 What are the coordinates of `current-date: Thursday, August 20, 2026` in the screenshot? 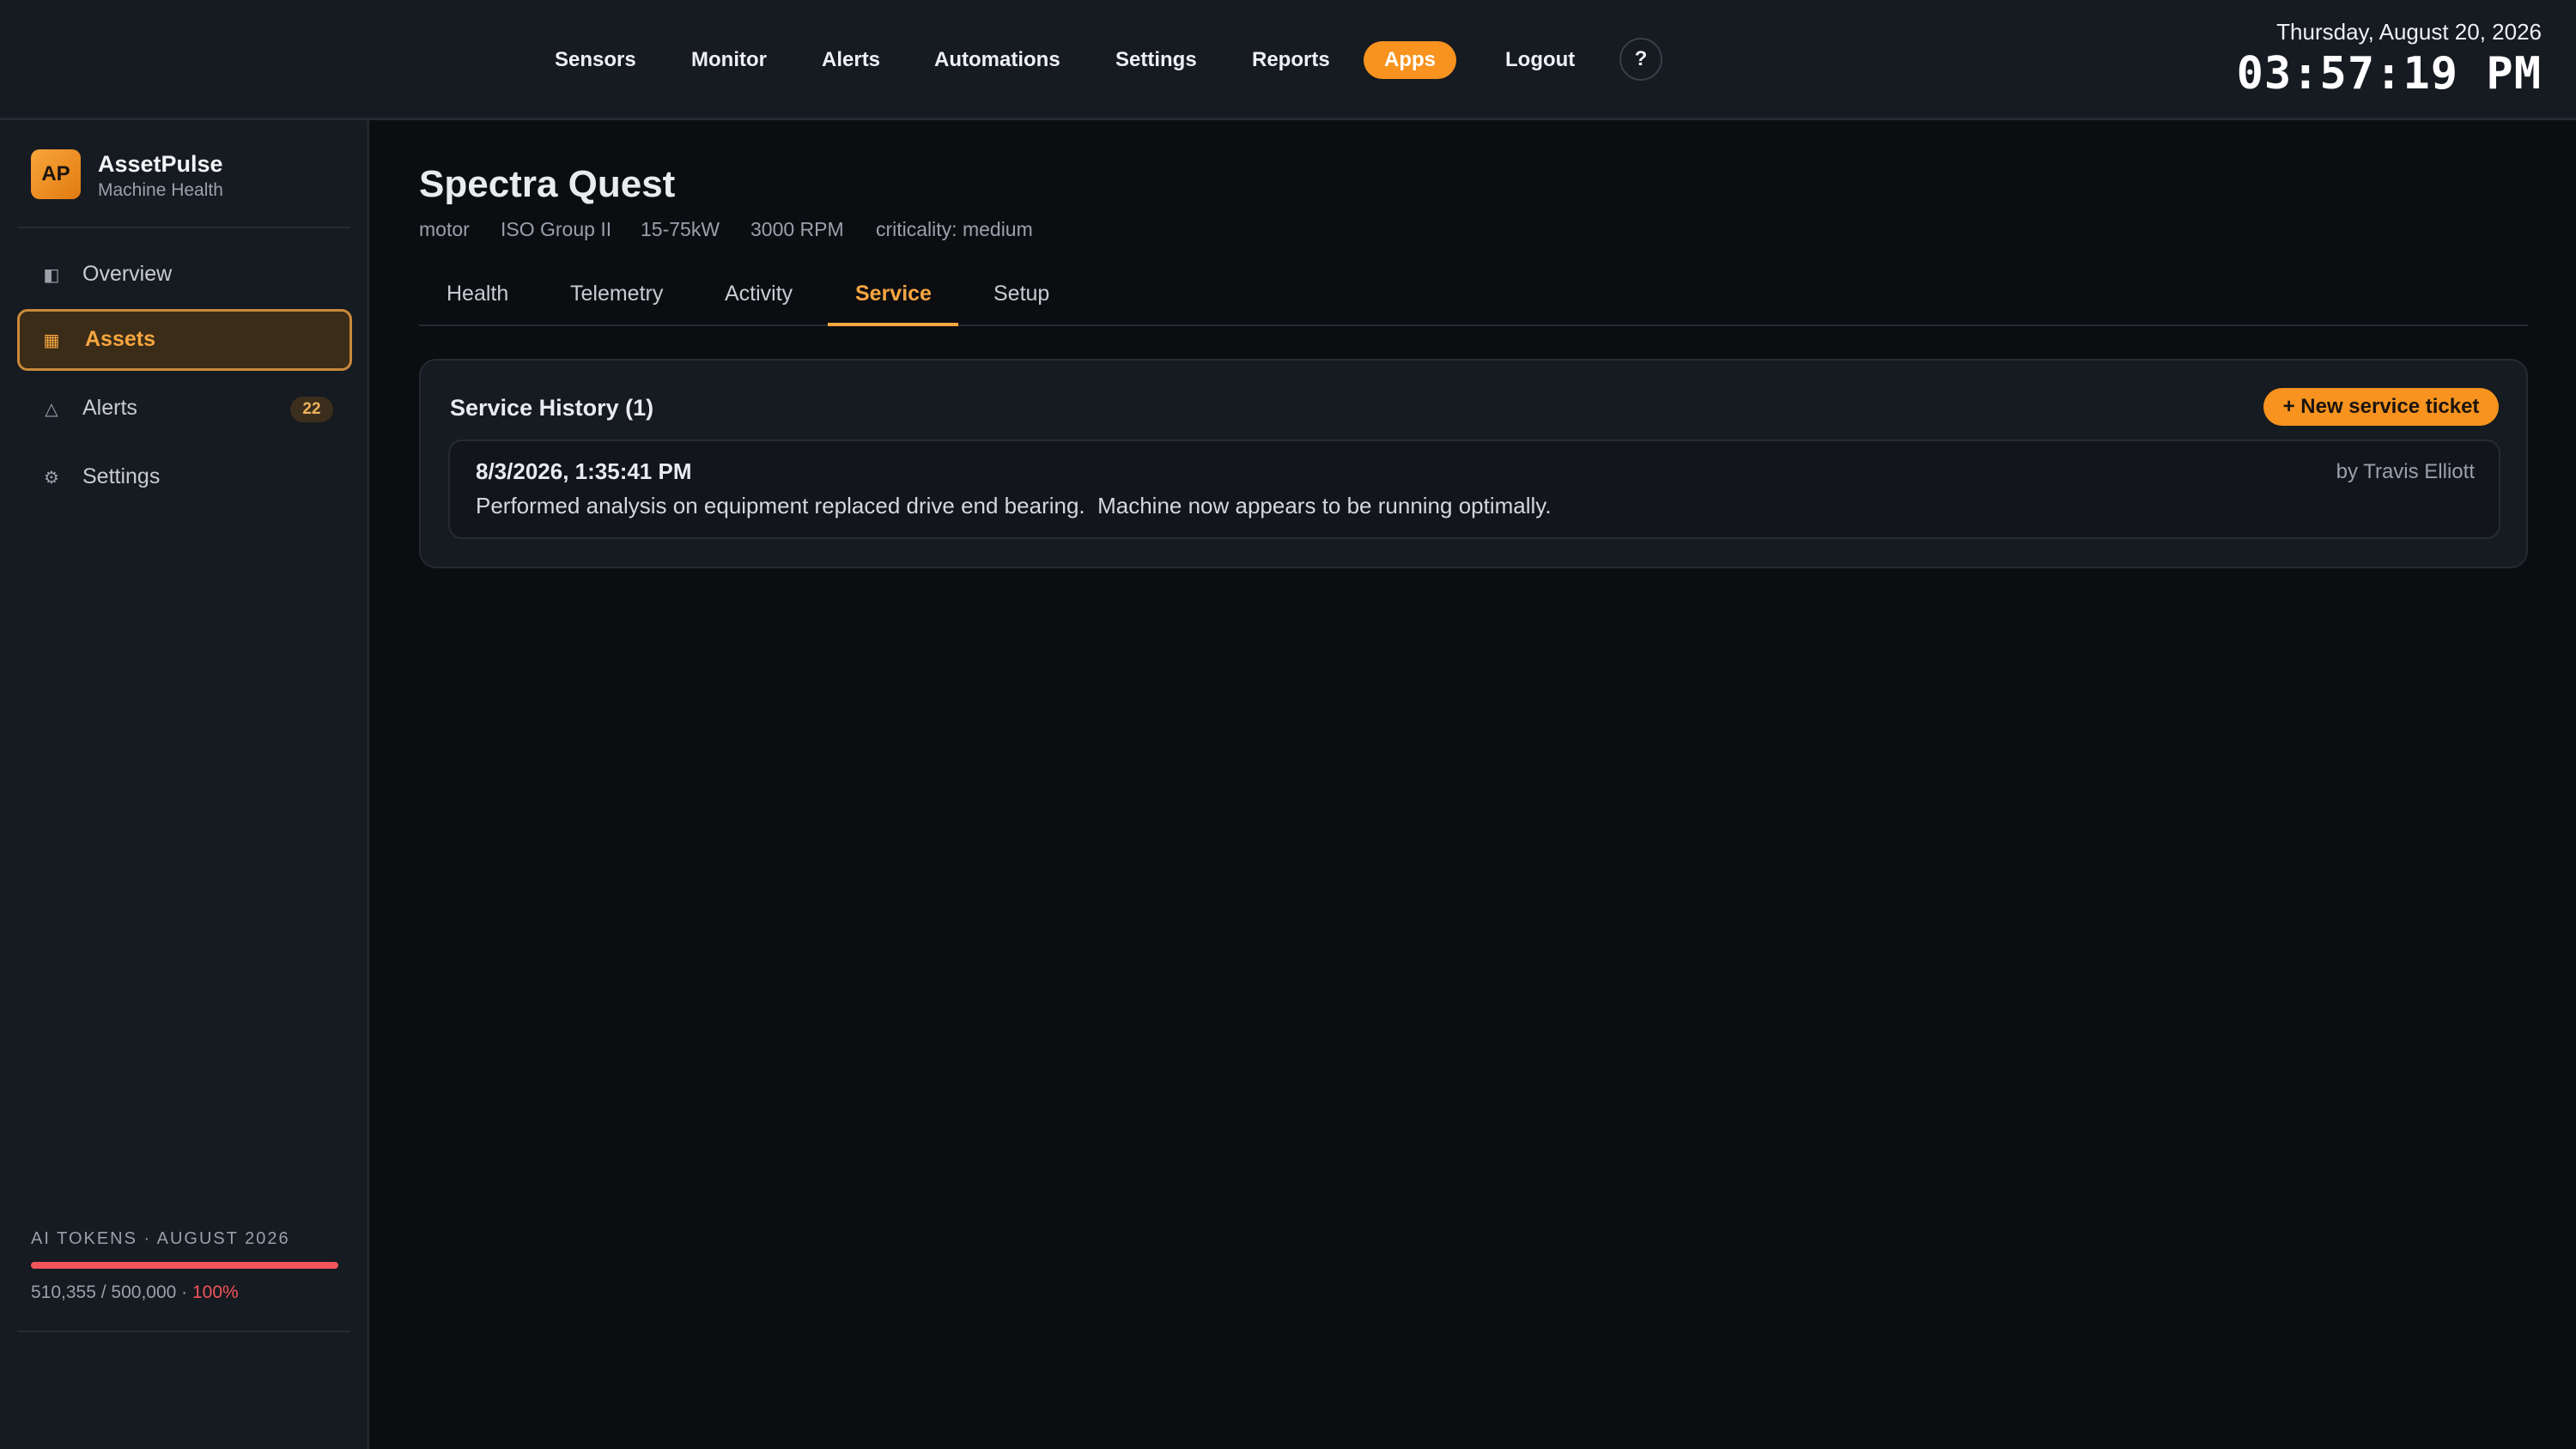 It's located at (2409, 32).